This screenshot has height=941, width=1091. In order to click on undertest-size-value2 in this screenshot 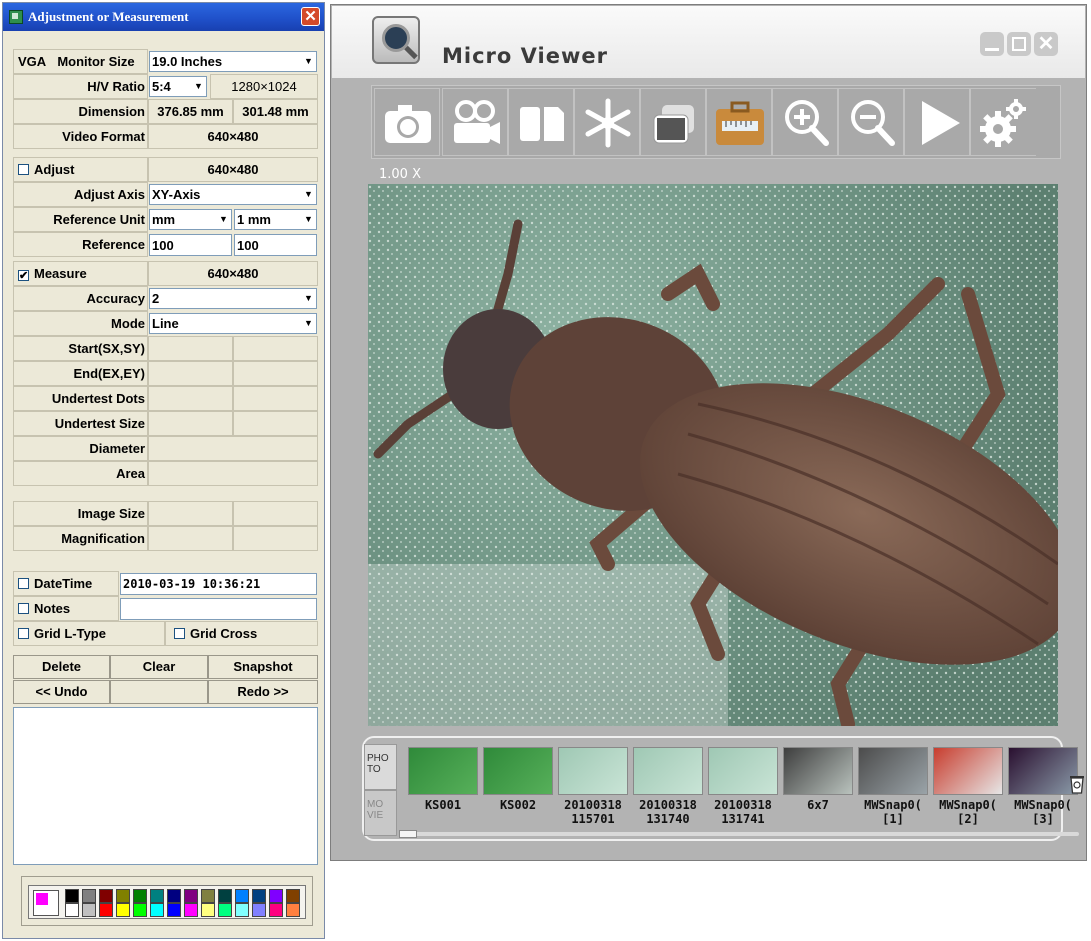, I will do `click(275, 423)`.